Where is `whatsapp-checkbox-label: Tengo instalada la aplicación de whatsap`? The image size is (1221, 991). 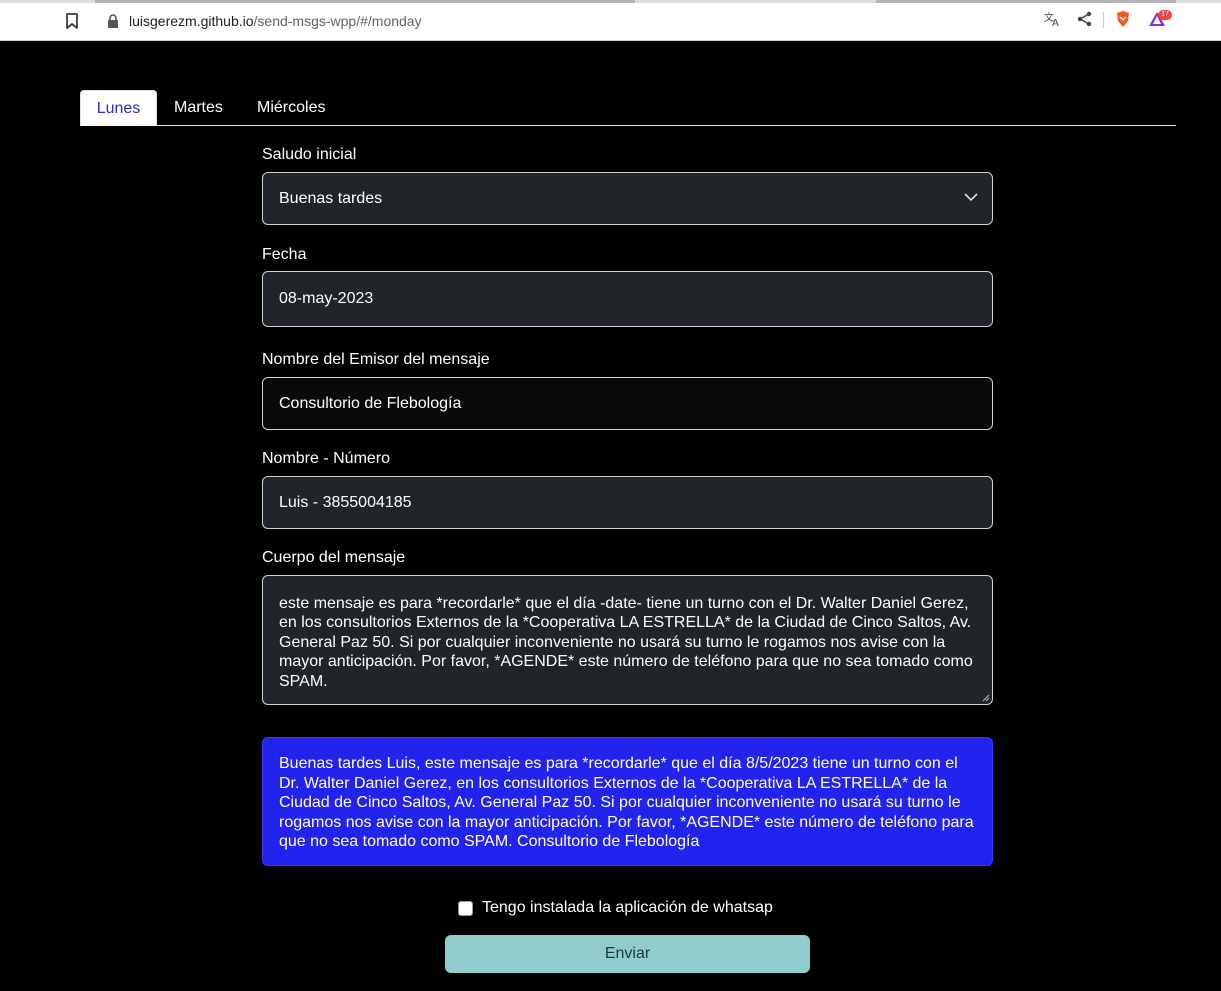
whatsapp-checkbox-label: Tengo instalada la aplicación de whatsap is located at coordinates (627, 908).